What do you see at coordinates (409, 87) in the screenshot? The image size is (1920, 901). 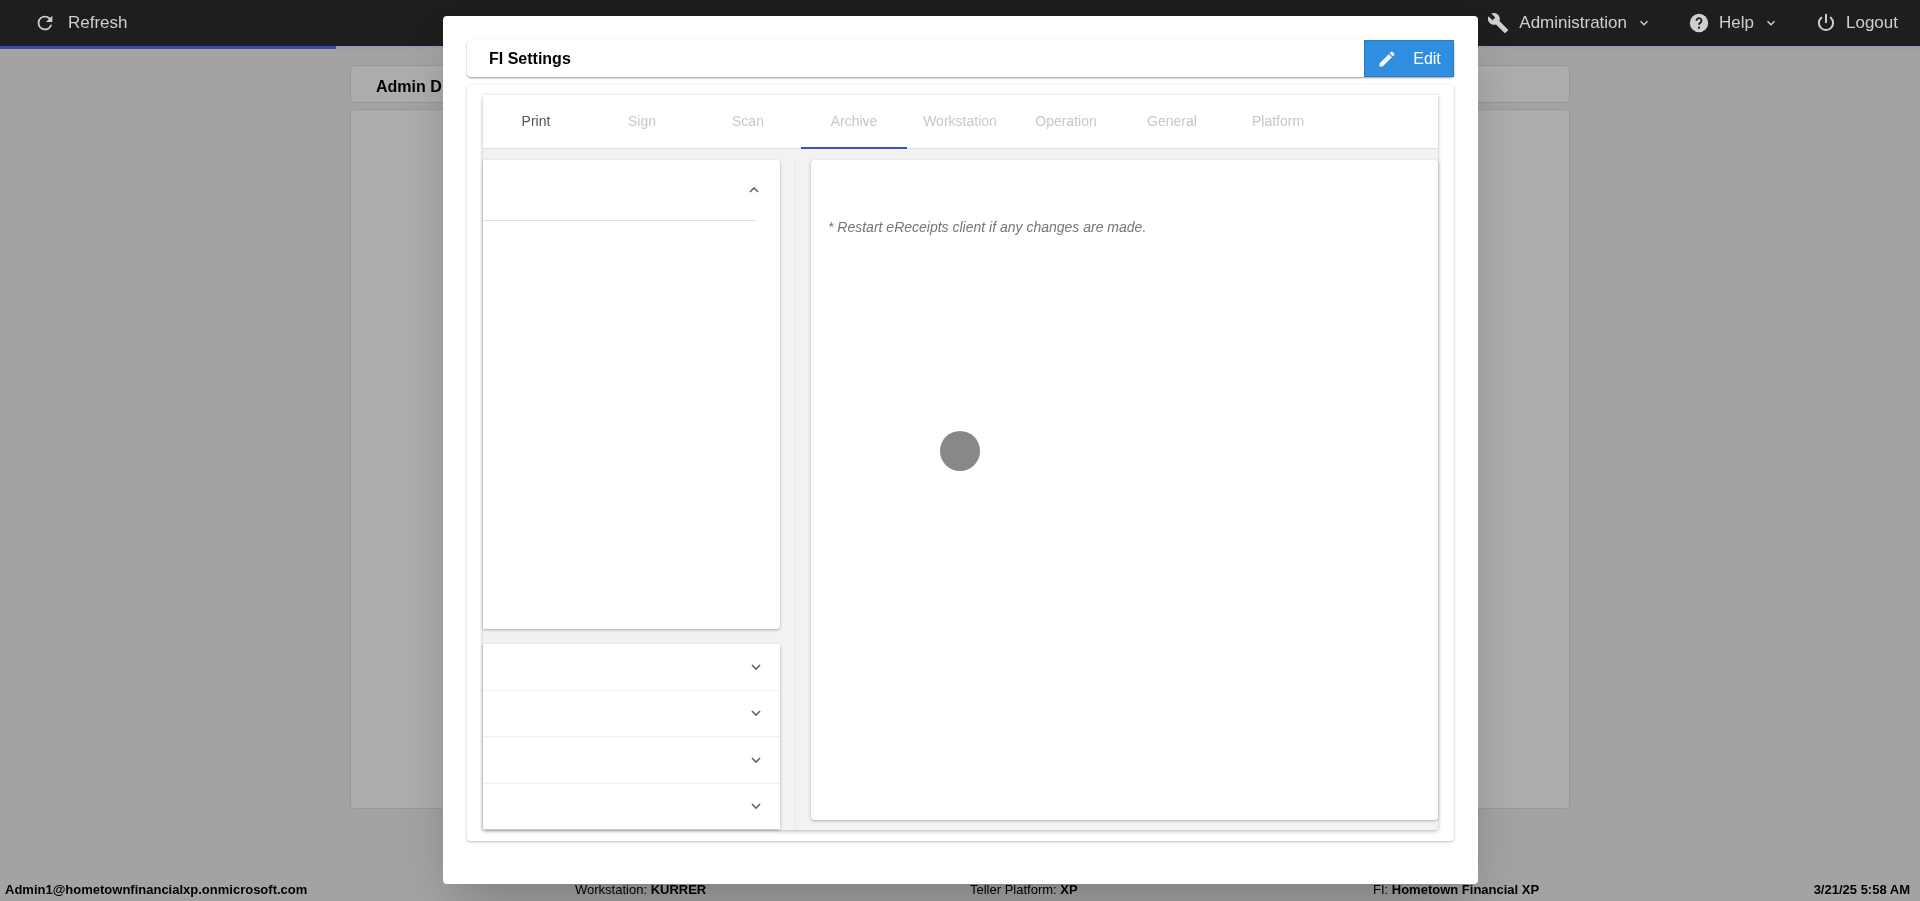 I see `card-title: Admin D` at bounding box center [409, 87].